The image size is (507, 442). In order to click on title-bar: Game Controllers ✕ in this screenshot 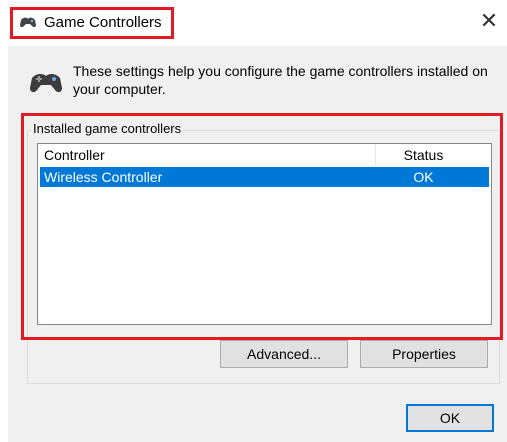, I will do `click(253, 23)`.